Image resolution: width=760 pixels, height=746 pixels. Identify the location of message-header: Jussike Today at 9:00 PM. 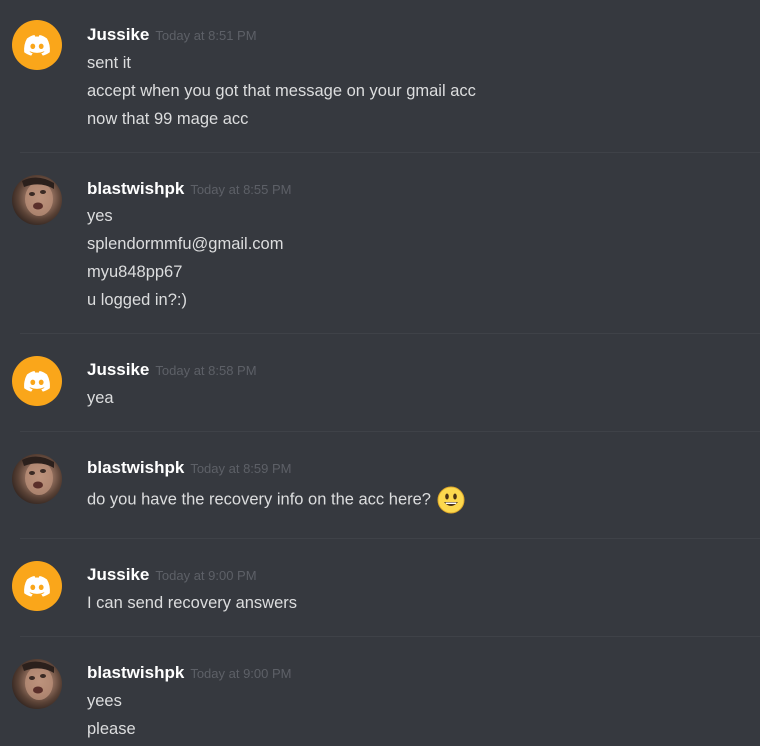
(172, 575).